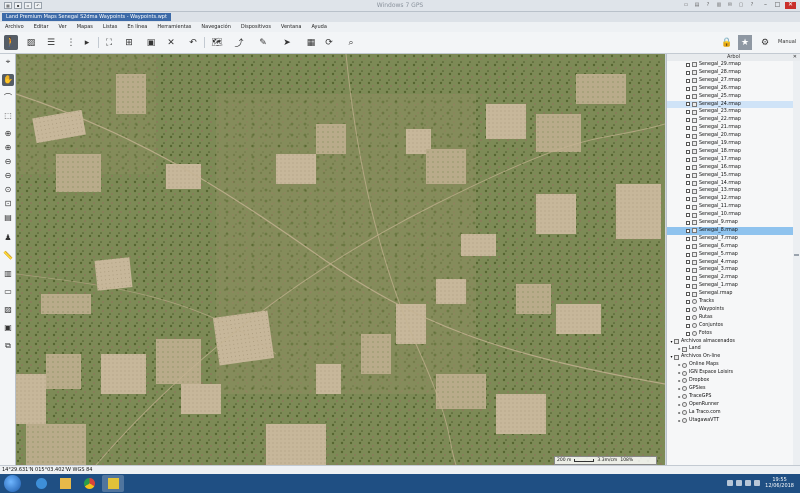 The image size is (800, 493). I want to click on ie-icon, so click(41, 483).